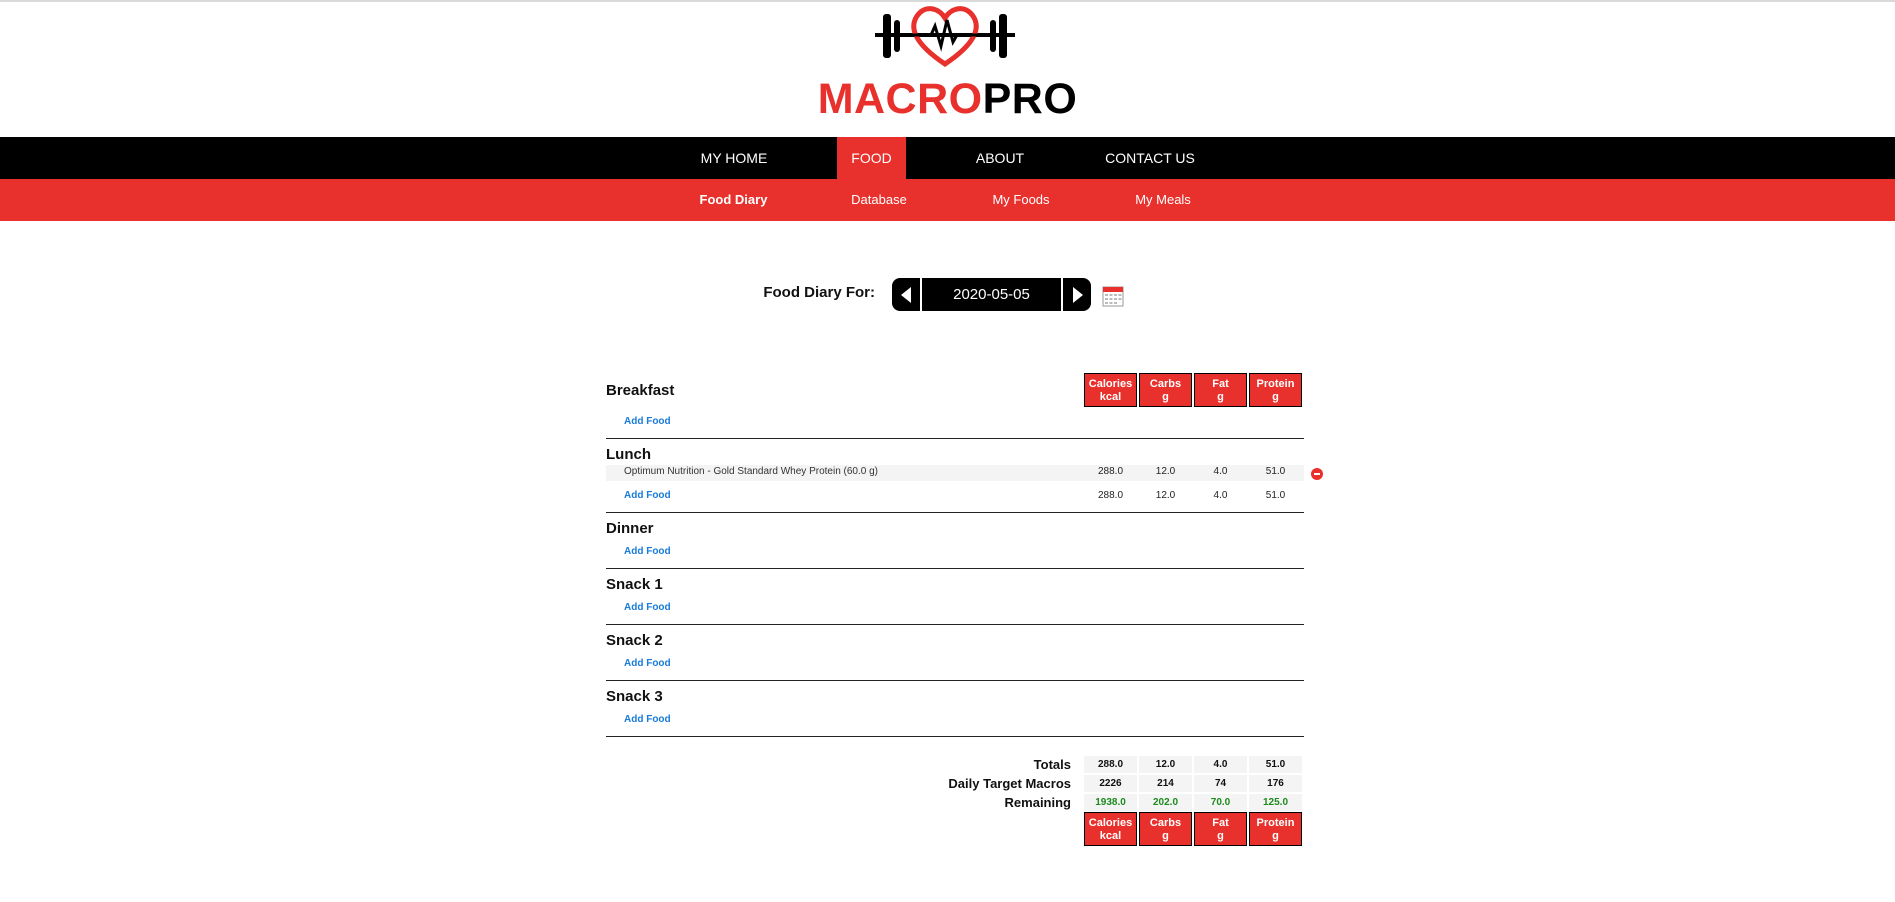 The image size is (1895, 902). I want to click on food-entry-calories: 288.0, so click(1110, 471).